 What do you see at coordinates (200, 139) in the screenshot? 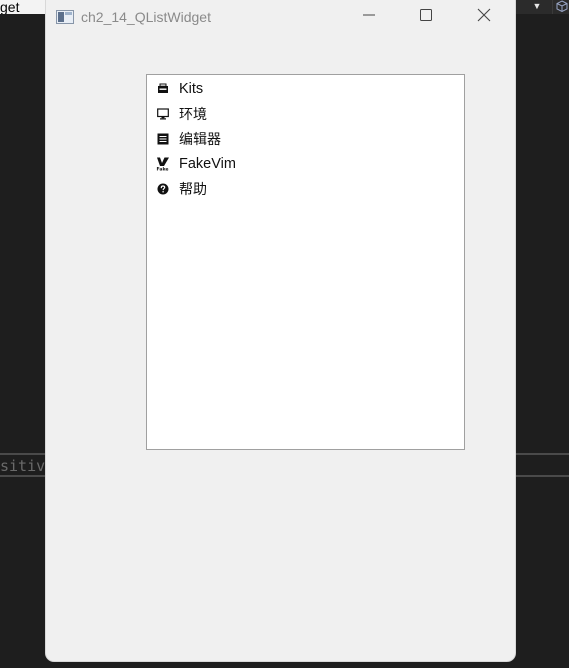
I see `list-item-label: 编辑器` at bounding box center [200, 139].